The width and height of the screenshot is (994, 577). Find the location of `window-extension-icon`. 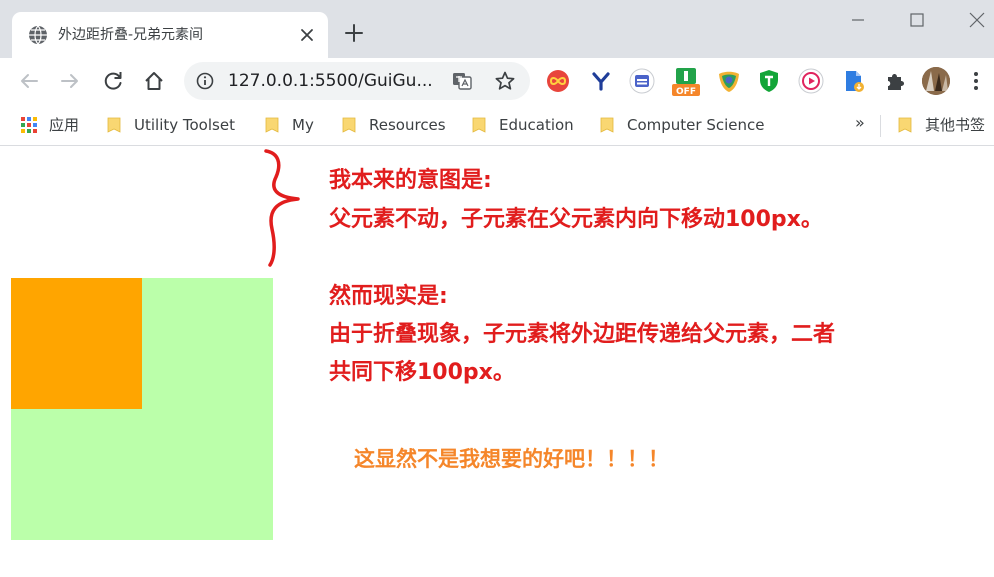

window-extension-icon is located at coordinates (642, 81).